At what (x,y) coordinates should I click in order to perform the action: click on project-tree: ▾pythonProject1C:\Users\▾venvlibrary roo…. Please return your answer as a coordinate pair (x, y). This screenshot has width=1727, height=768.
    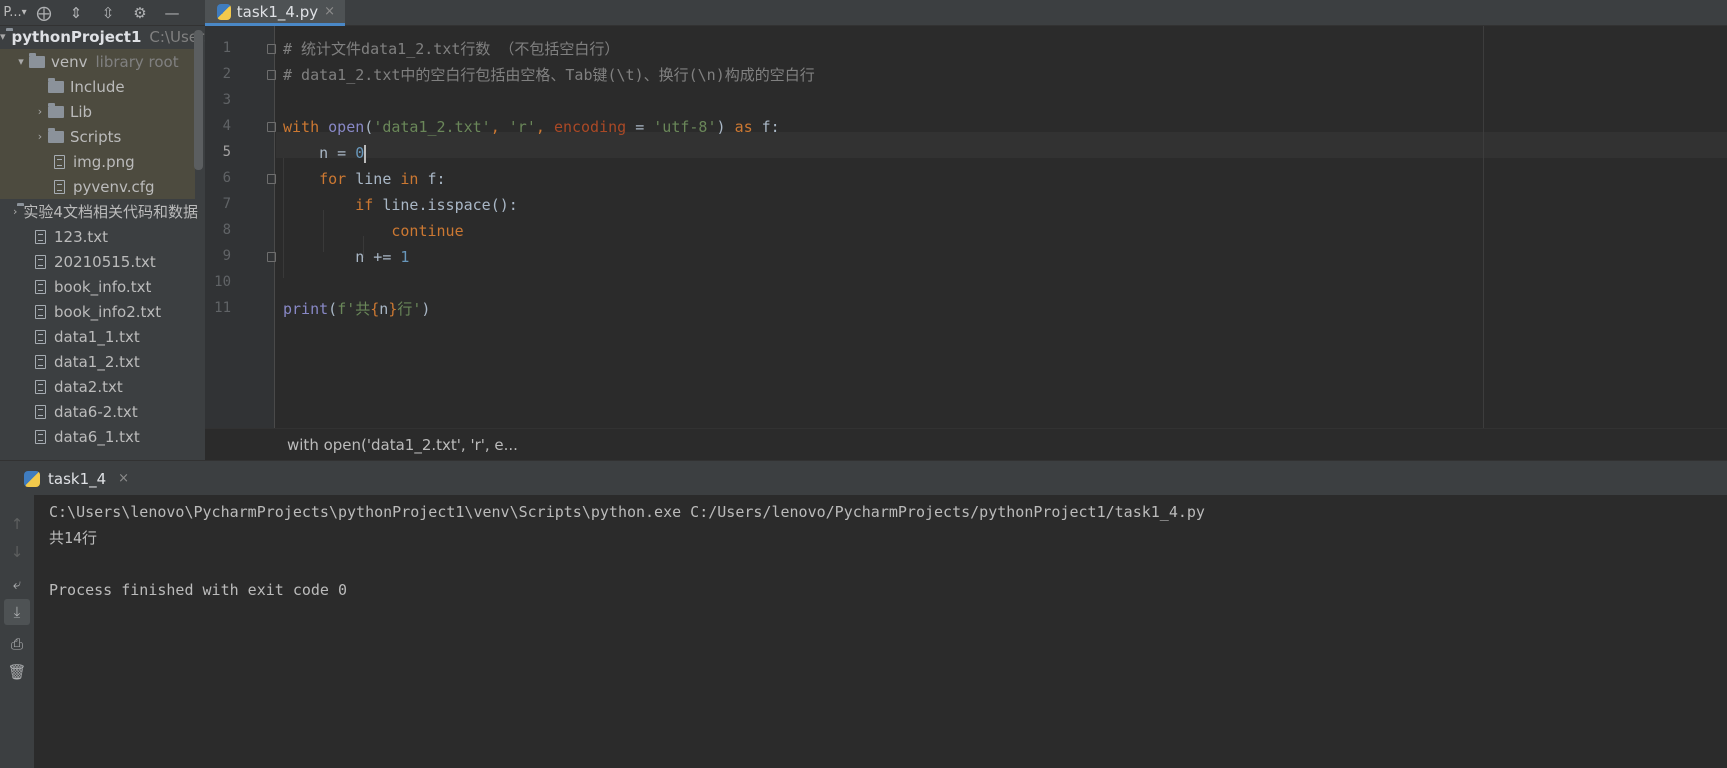
    Looking at the image, I should click on (102, 243).